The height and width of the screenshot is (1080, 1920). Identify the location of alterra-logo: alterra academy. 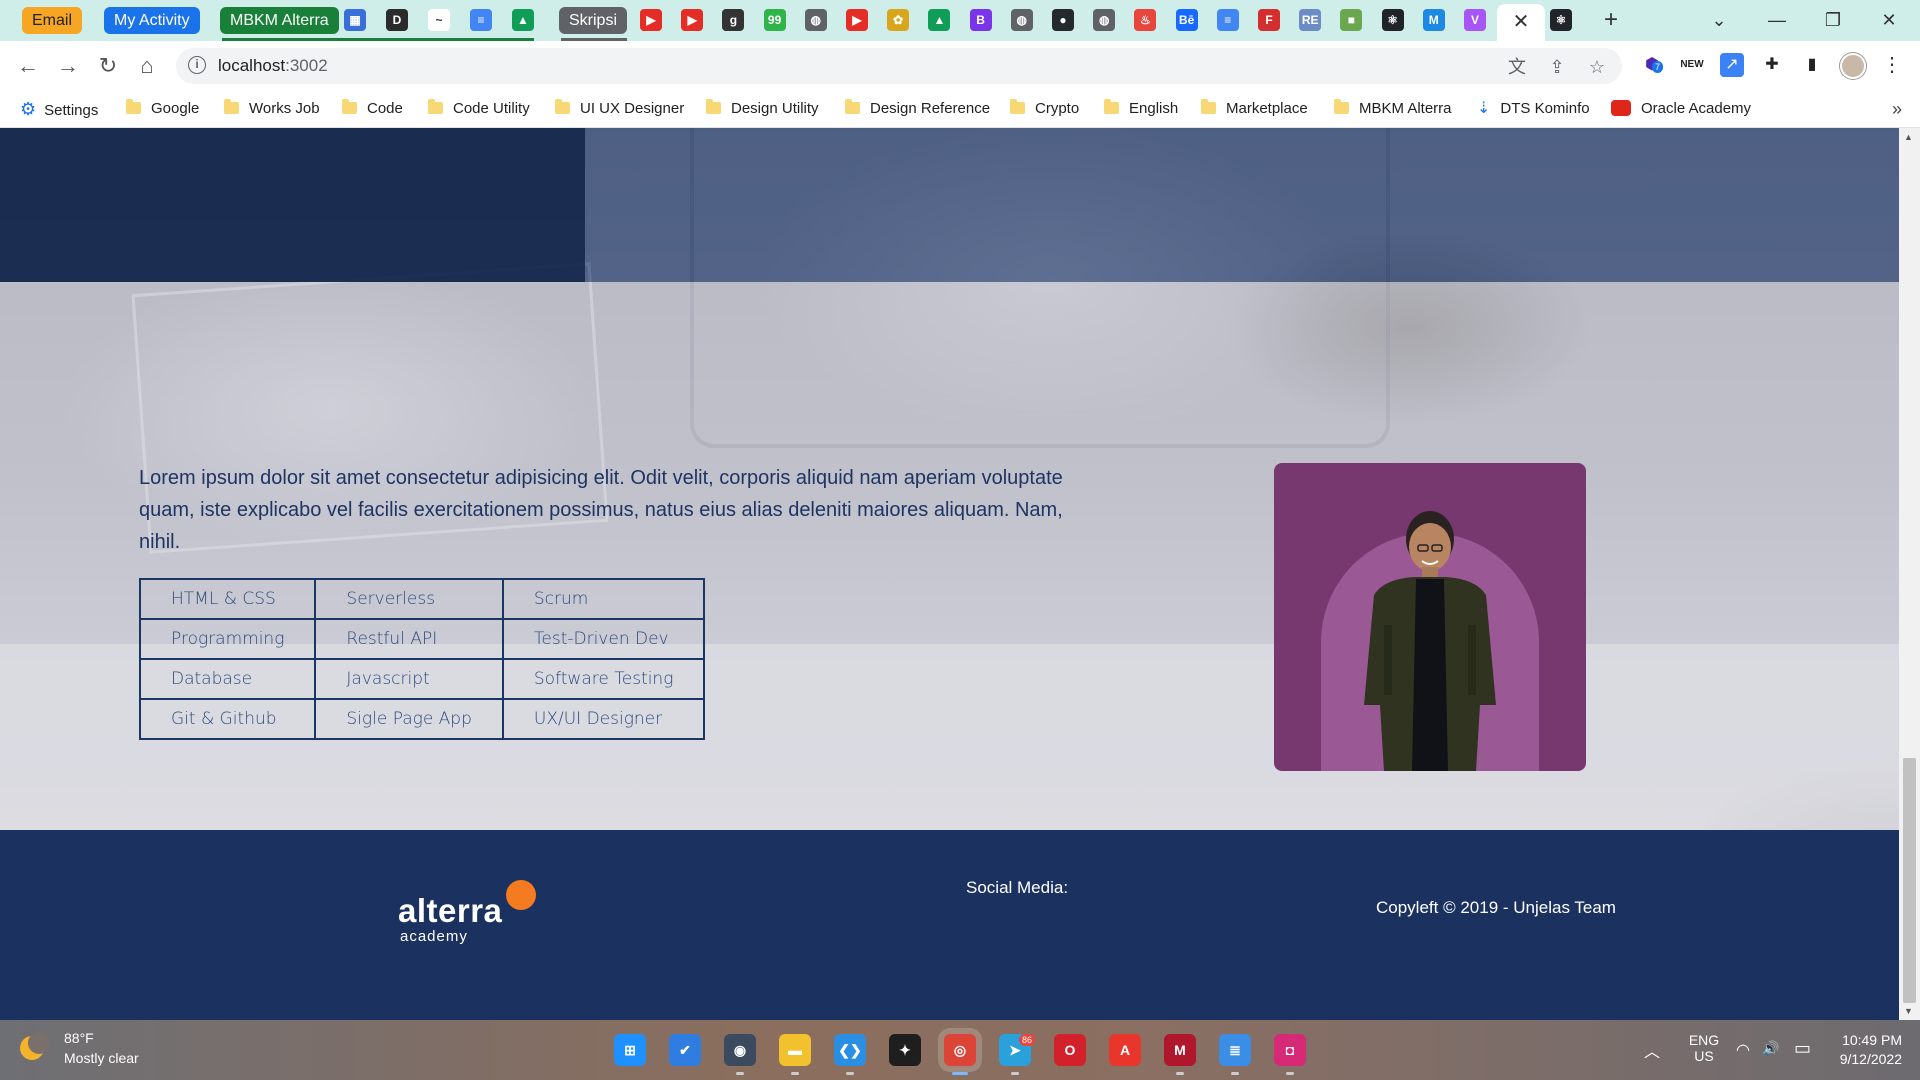
(468, 917).